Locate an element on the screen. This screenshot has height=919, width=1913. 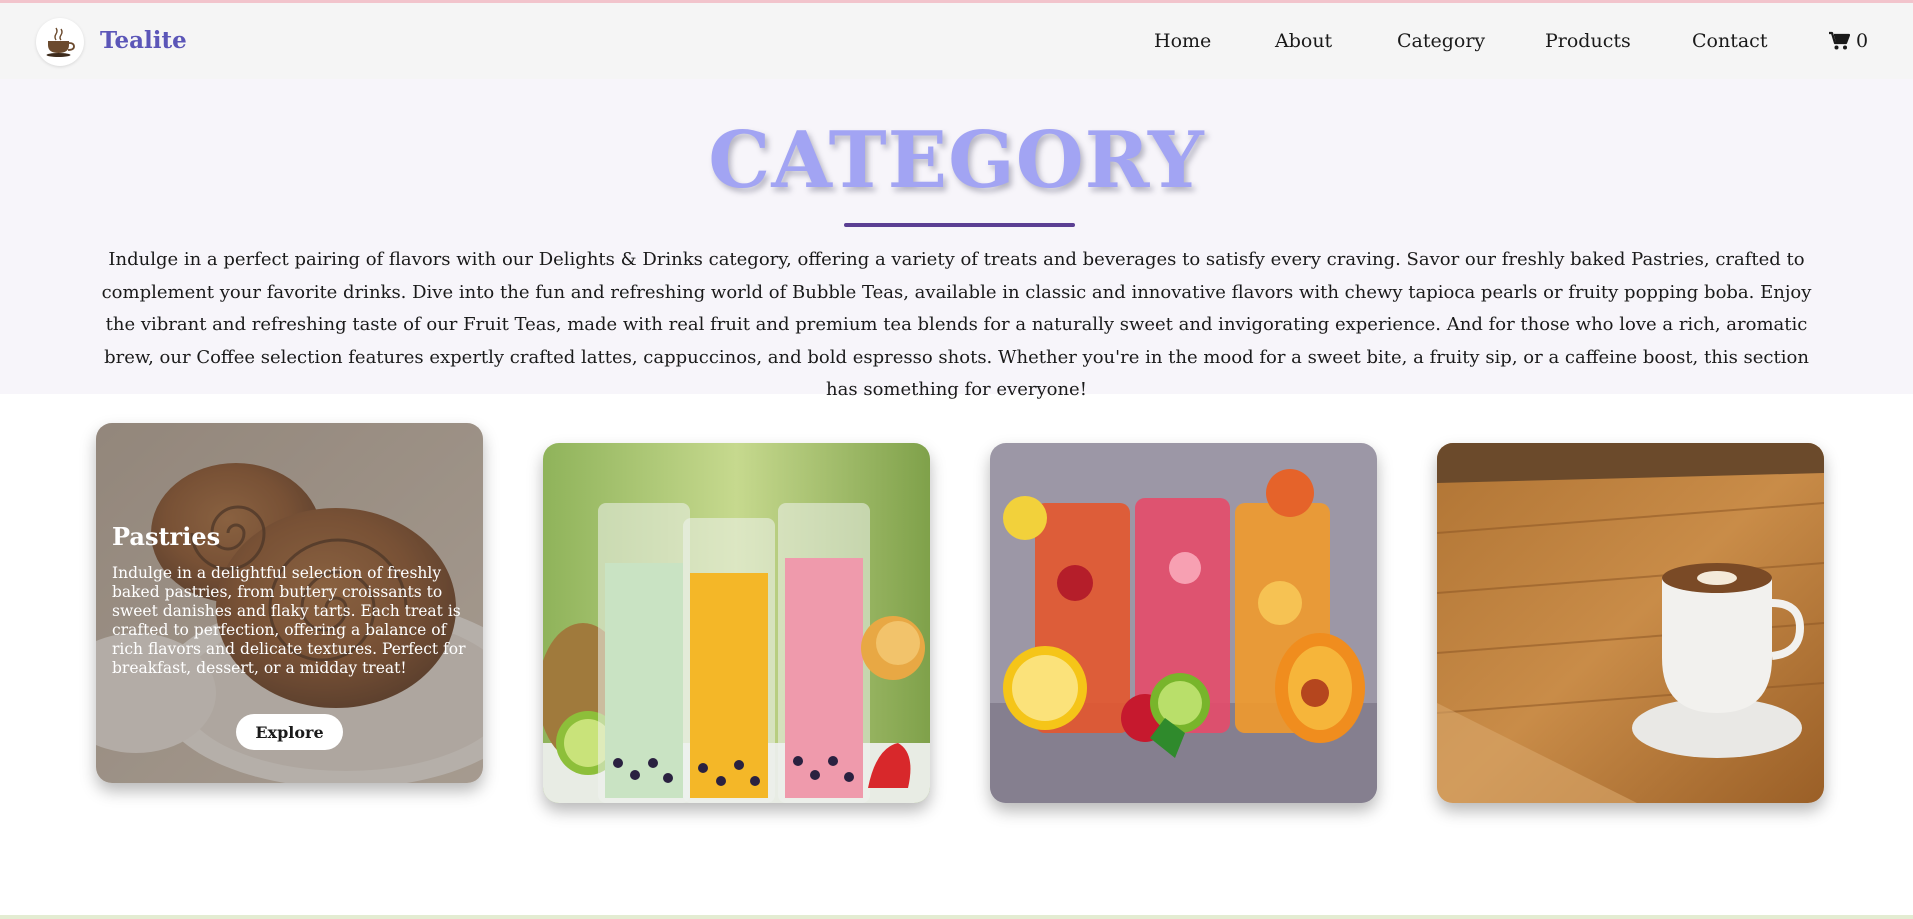
card-title: Pastries is located at coordinates (166, 536).